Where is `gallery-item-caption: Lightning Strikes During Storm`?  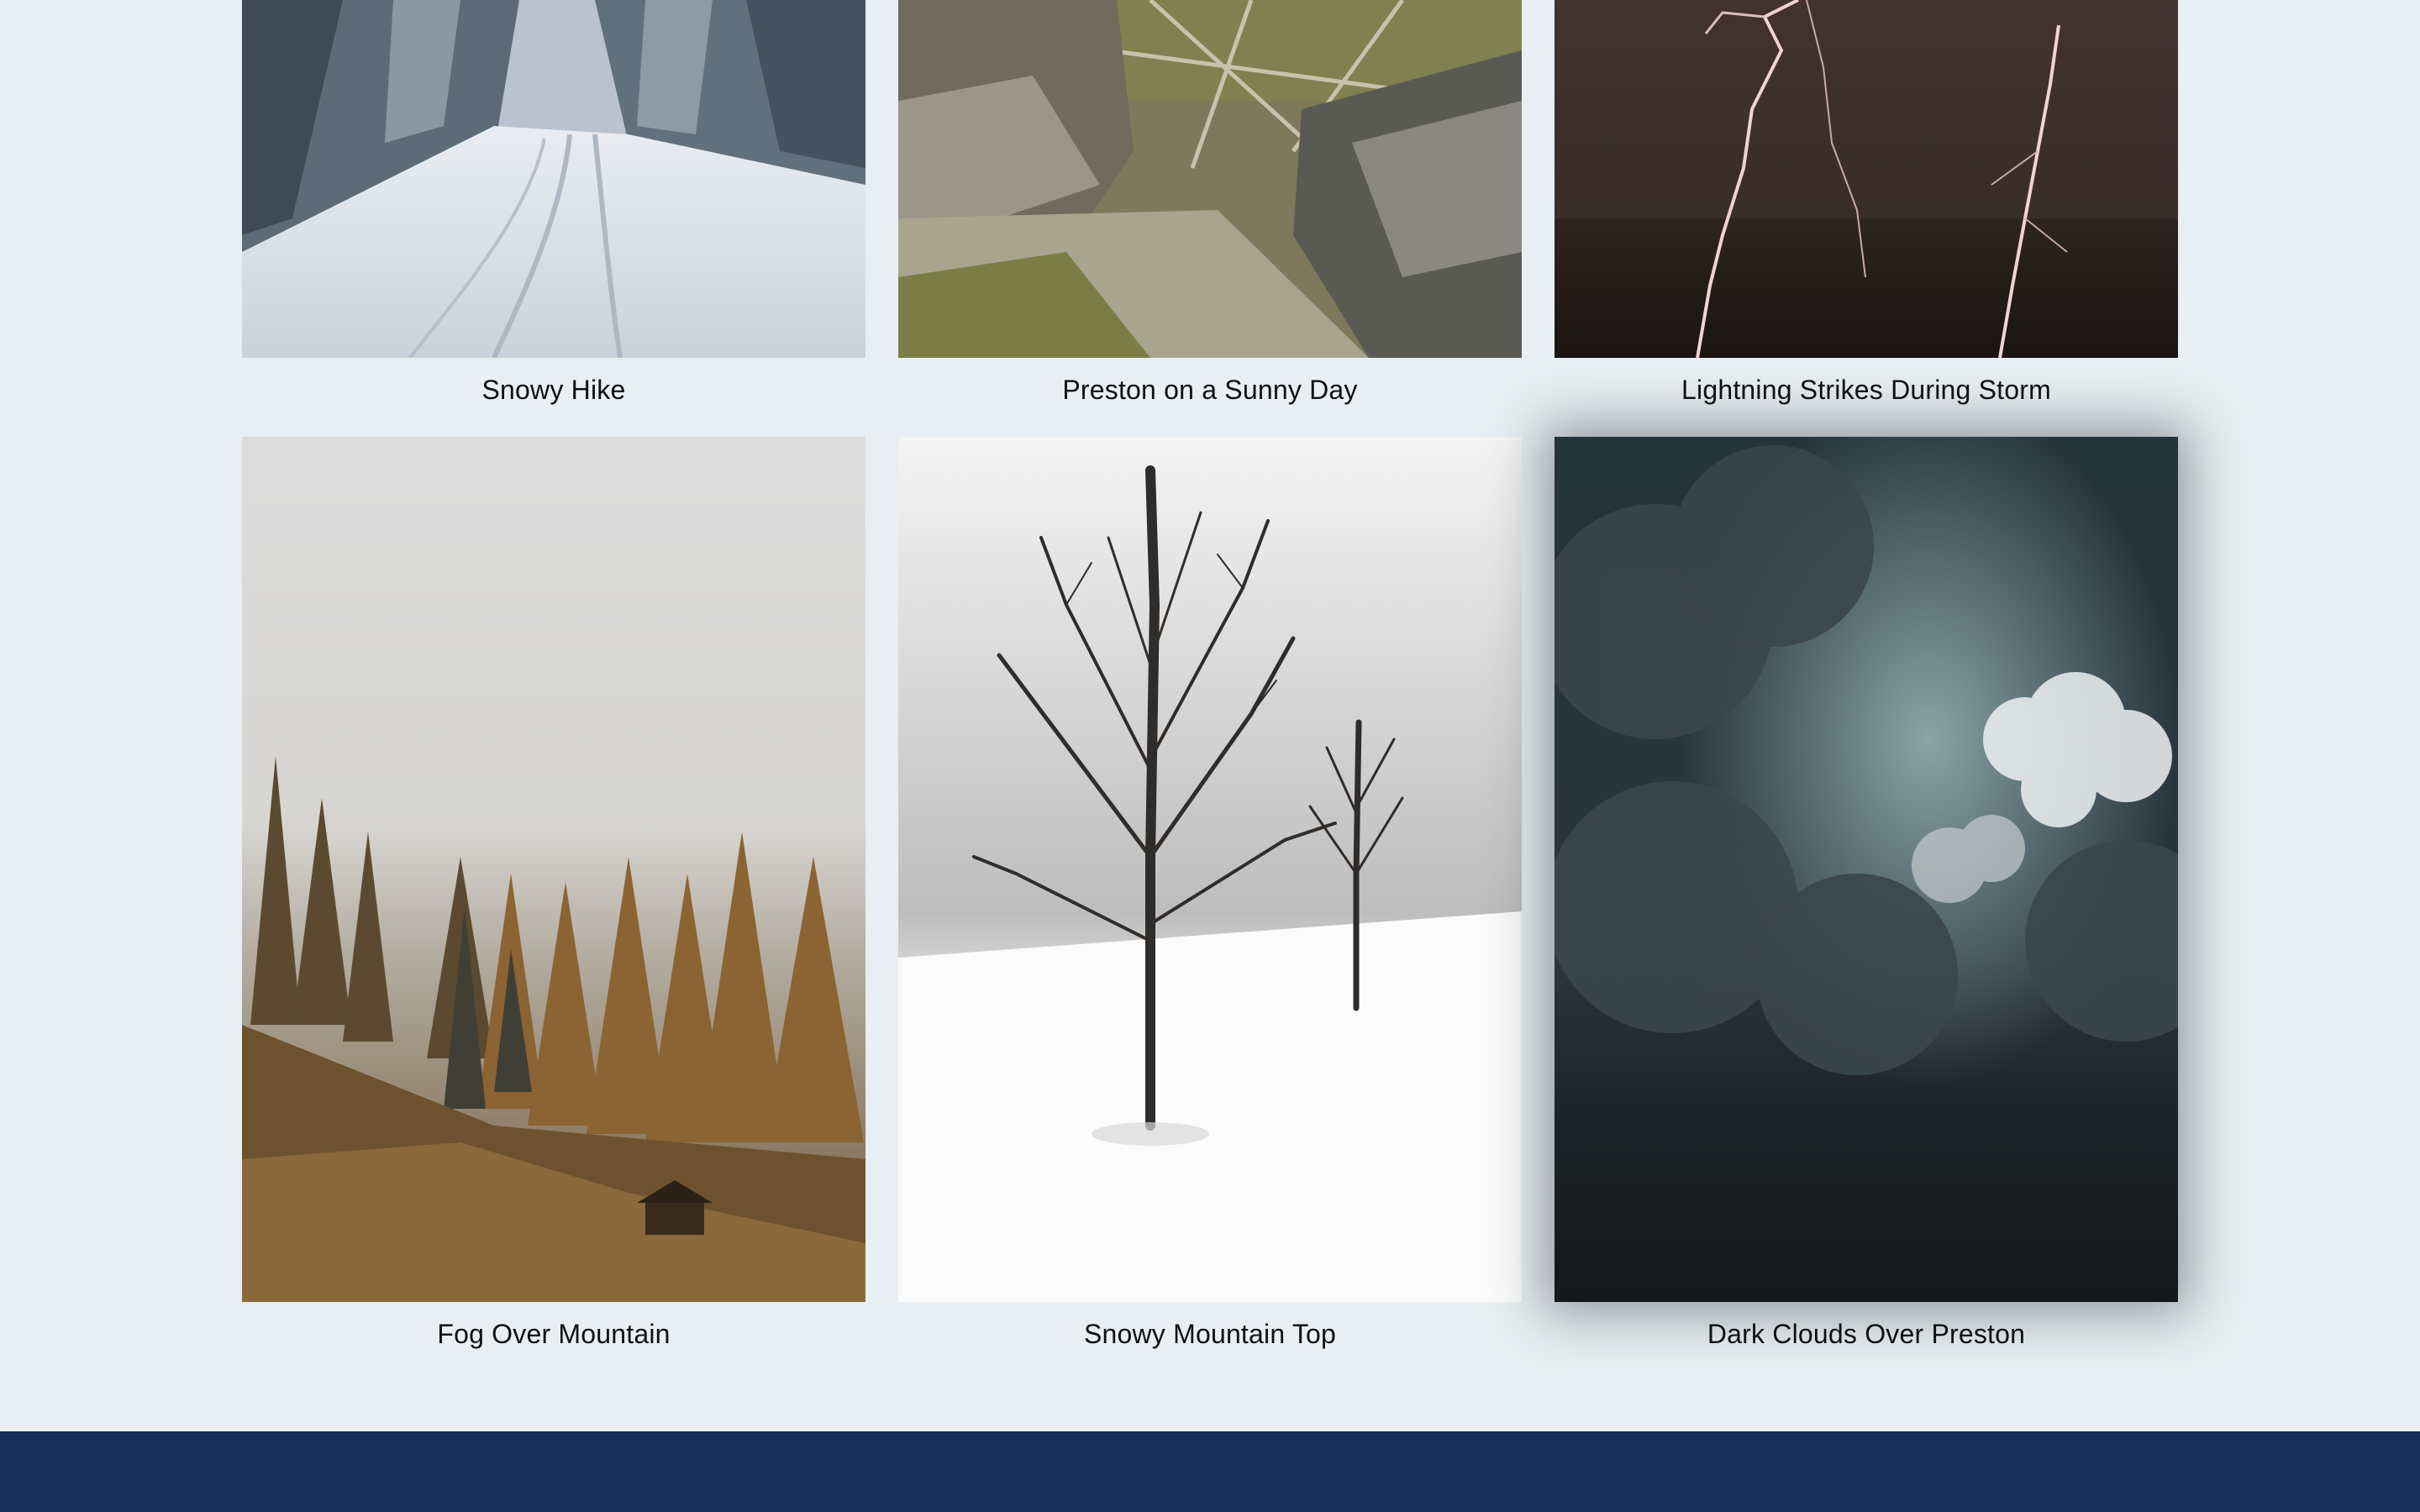
gallery-item-caption: Lightning Strikes During Storm is located at coordinates (1866, 390).